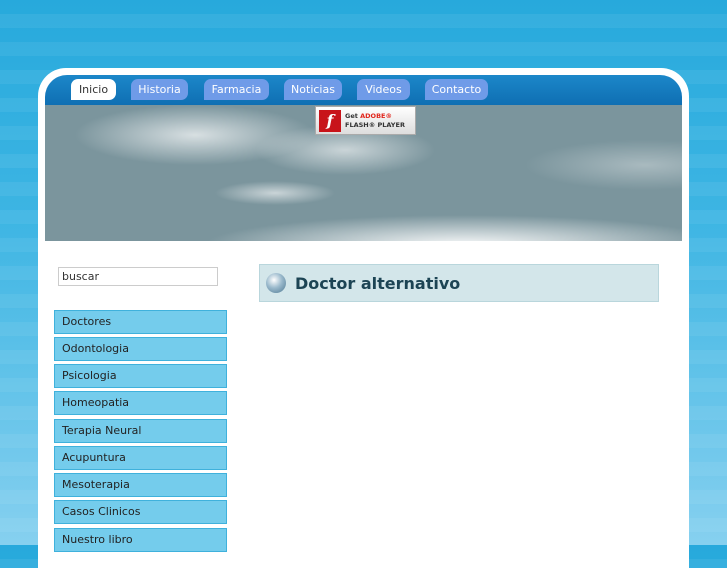  I want to click on tab-videos: Videos, so click(383, 89).